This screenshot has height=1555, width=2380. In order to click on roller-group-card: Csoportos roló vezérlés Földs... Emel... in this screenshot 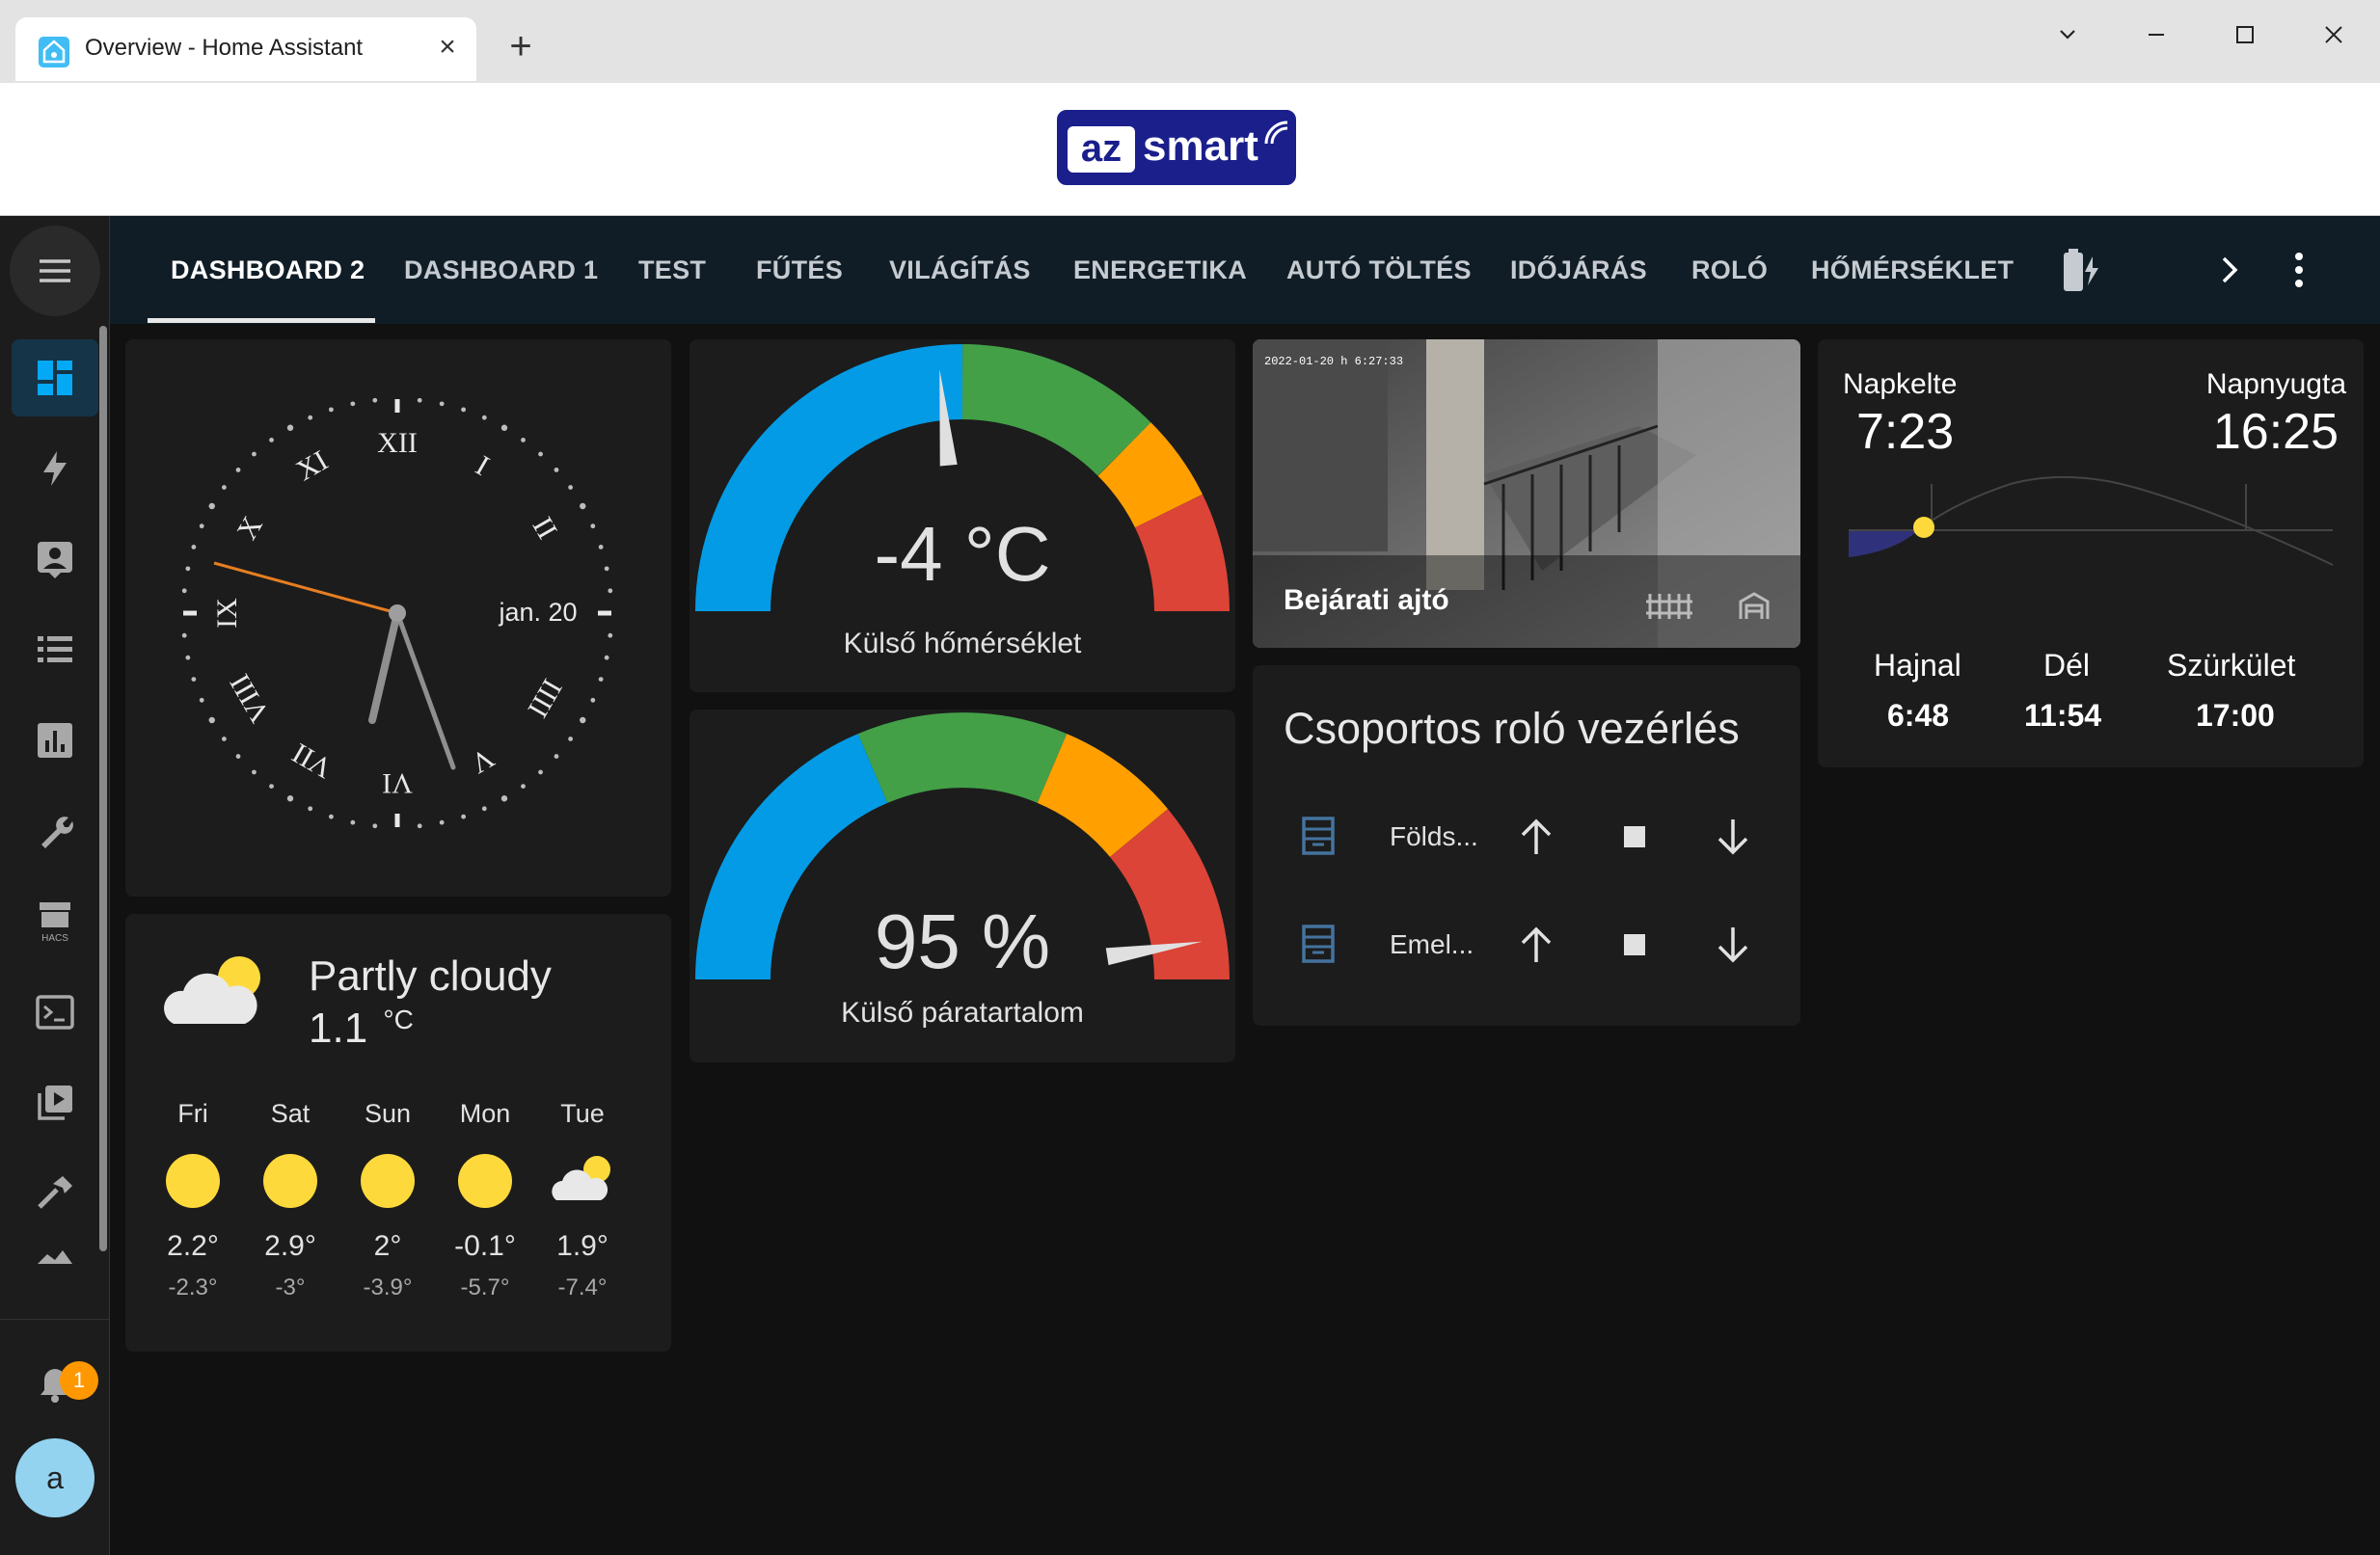, I will do `click(1527, 845)`.